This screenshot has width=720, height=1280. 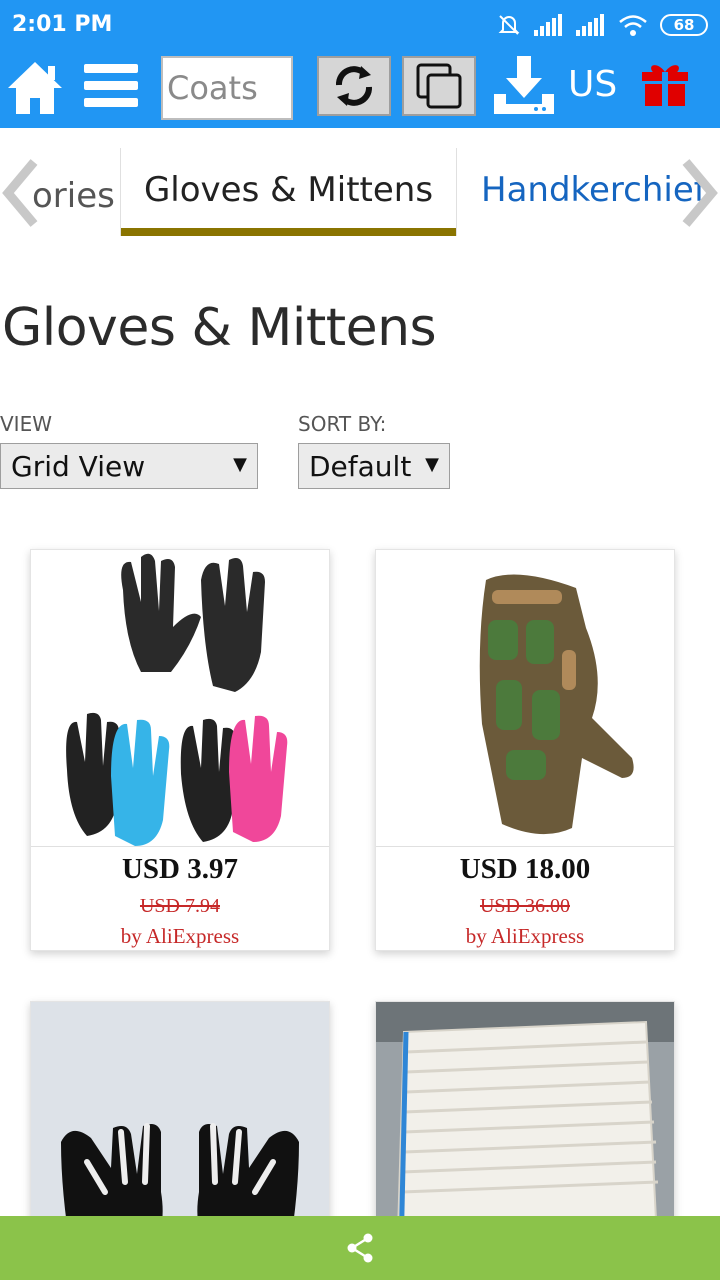 What do you see at coordinates (179, 869) in the screenshot?
I see `product-price: USD 3.97` at bounding box center [179, 869].